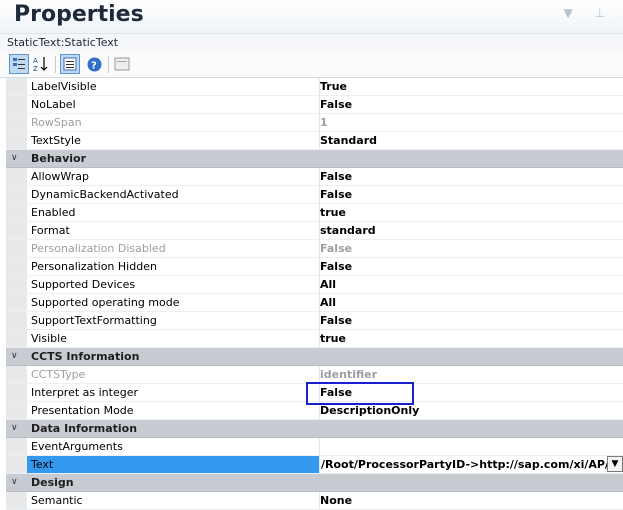 This screenshot has height=510, width=623. I want to click on property-name: Personalization Disabled, so click(173, 248).